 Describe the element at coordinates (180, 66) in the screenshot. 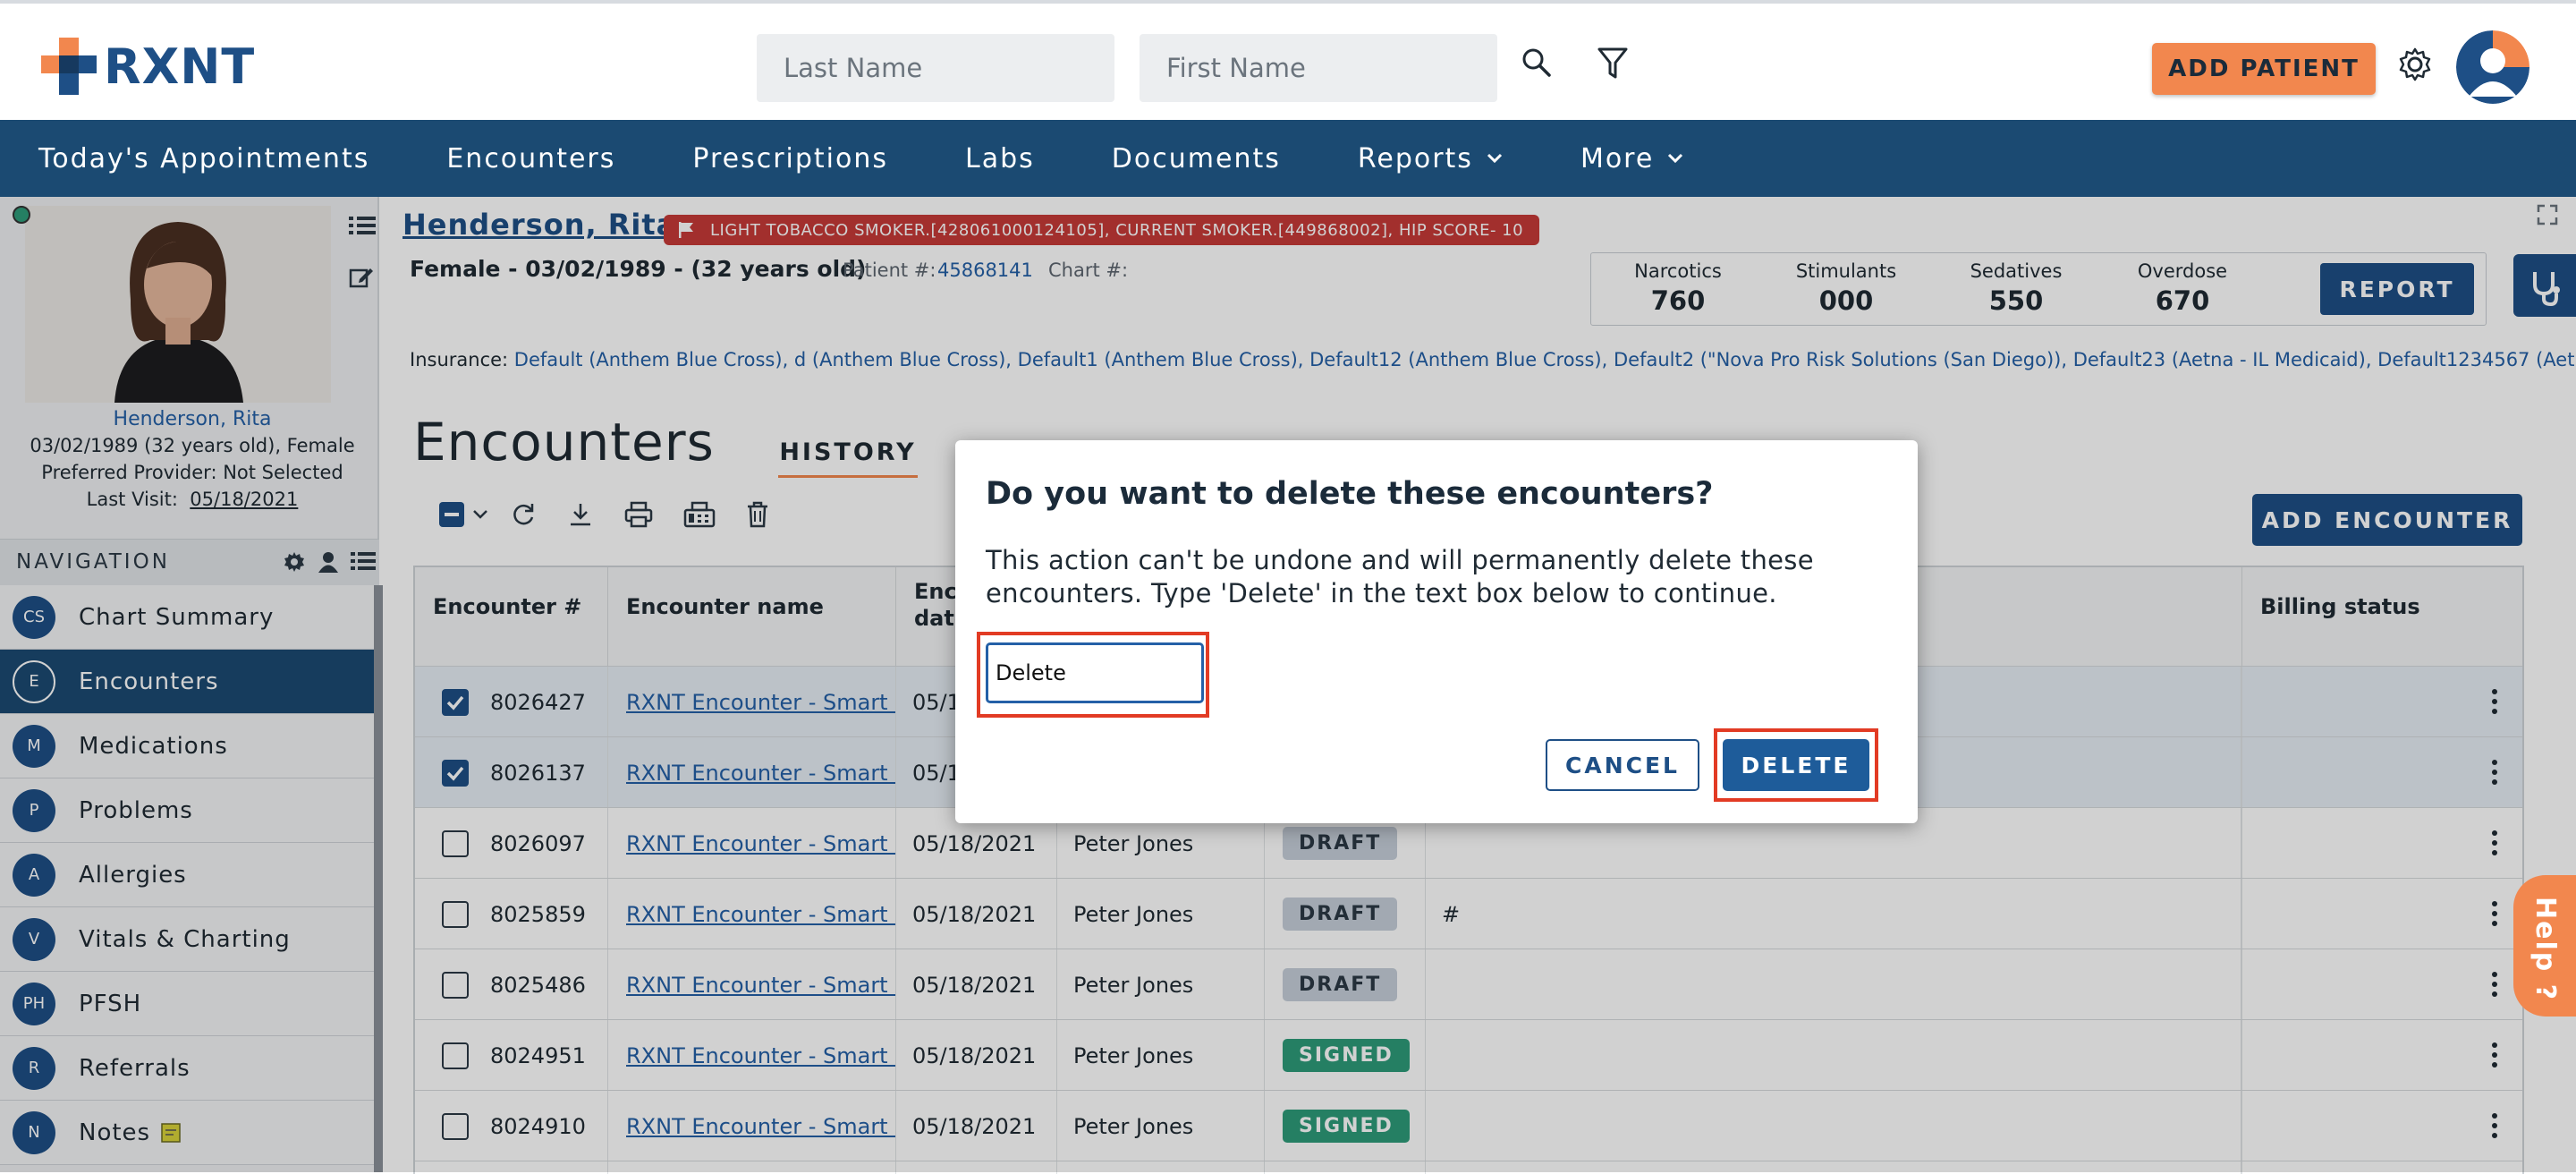

I see `brand-name: RXNT` at that location.